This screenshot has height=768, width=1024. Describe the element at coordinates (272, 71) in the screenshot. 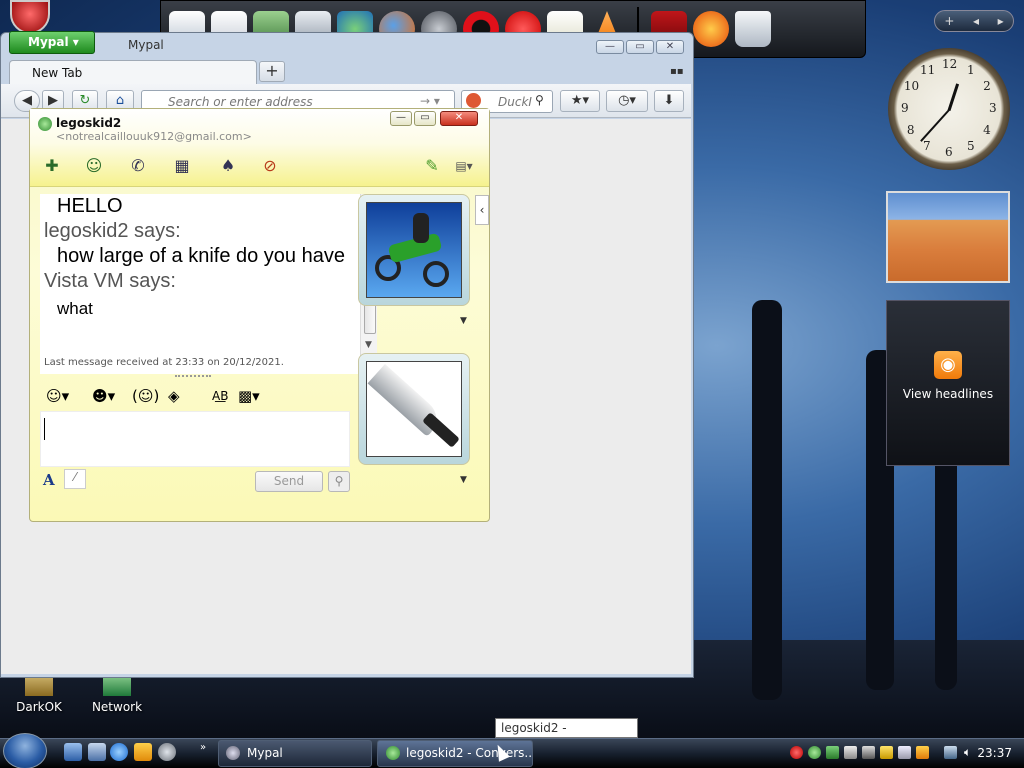

I see `new-tab-button: +` at that location.